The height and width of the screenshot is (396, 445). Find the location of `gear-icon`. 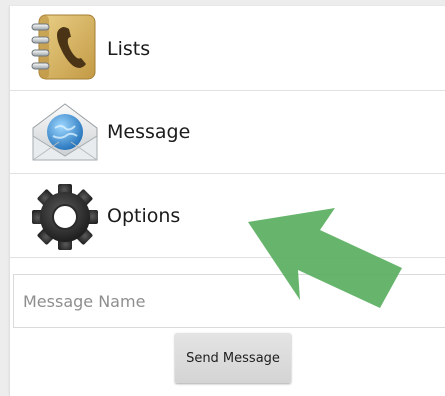

gear-icon is located at coordinates (65, 216).